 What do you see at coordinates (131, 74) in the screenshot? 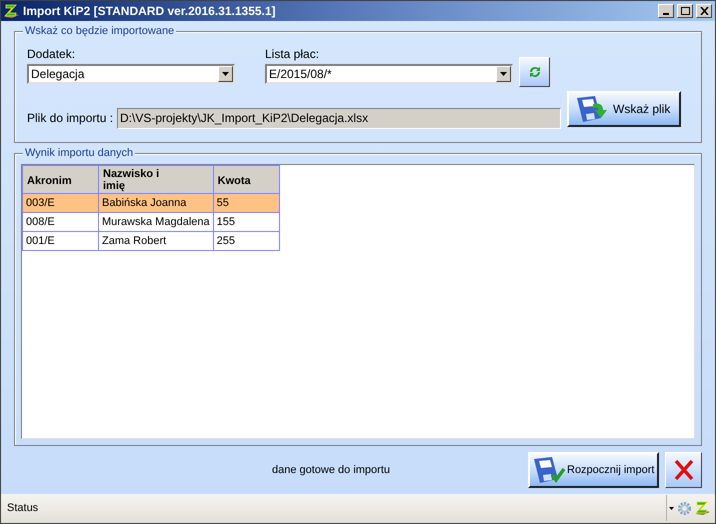
I see `addon-dropdown: Delegacja` at bounding box center [131, 74].